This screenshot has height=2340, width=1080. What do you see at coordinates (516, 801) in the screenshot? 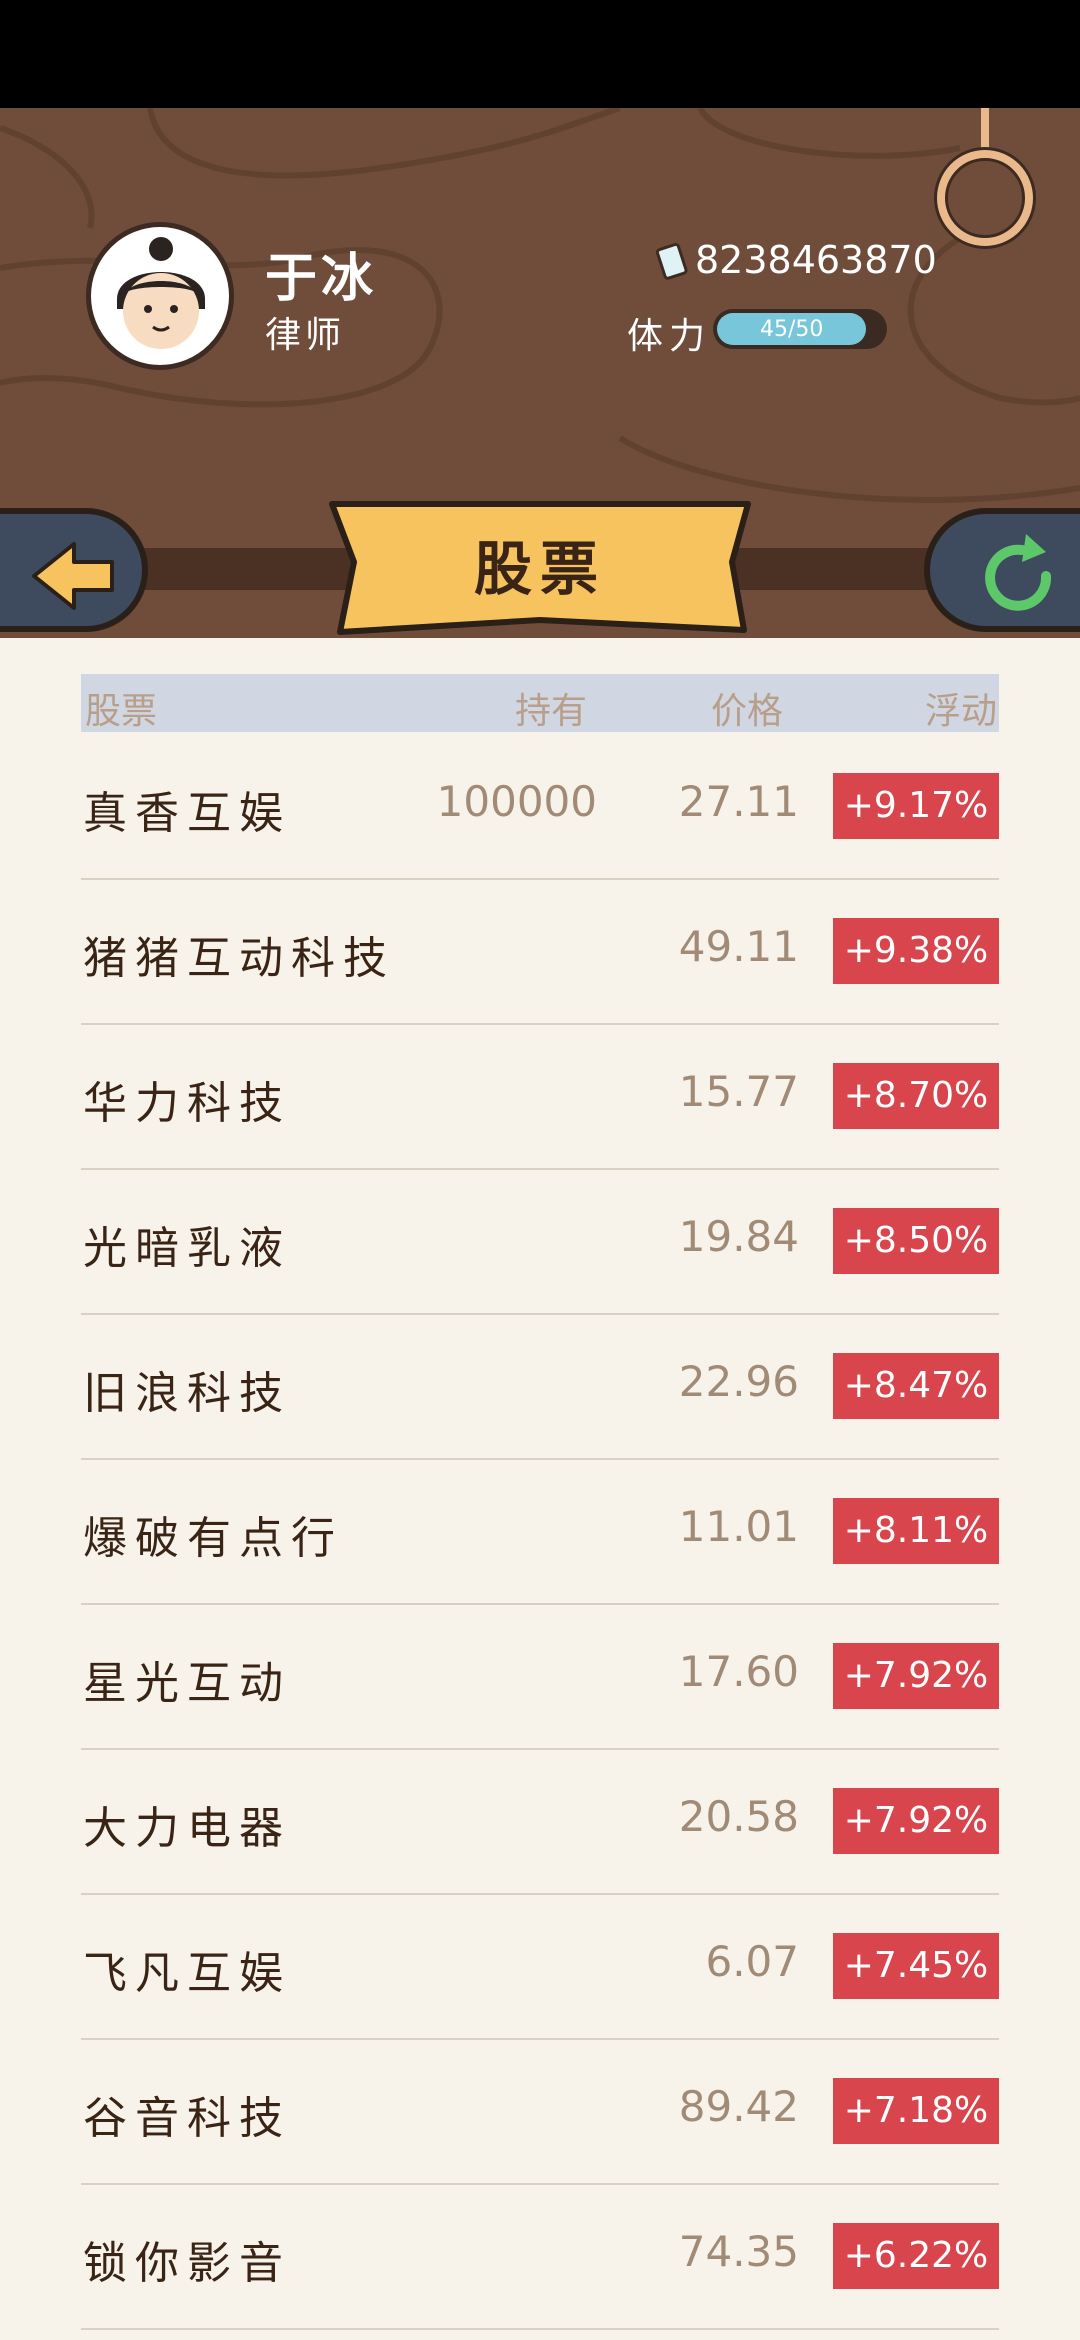
I see `stock-holding: 100000` at bounding box center [516, 801].